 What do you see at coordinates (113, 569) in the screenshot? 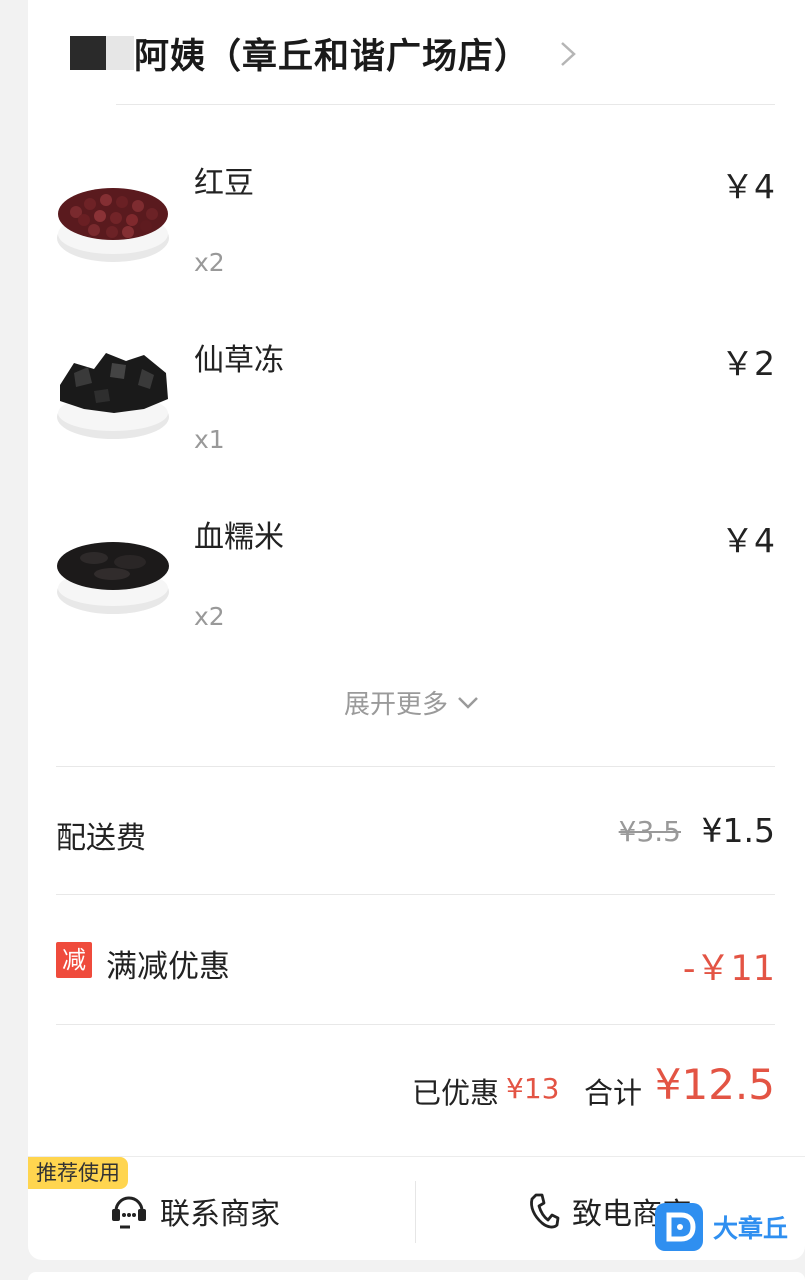
I see `black-rice-thumbnail` at bounding box center [113, 569].